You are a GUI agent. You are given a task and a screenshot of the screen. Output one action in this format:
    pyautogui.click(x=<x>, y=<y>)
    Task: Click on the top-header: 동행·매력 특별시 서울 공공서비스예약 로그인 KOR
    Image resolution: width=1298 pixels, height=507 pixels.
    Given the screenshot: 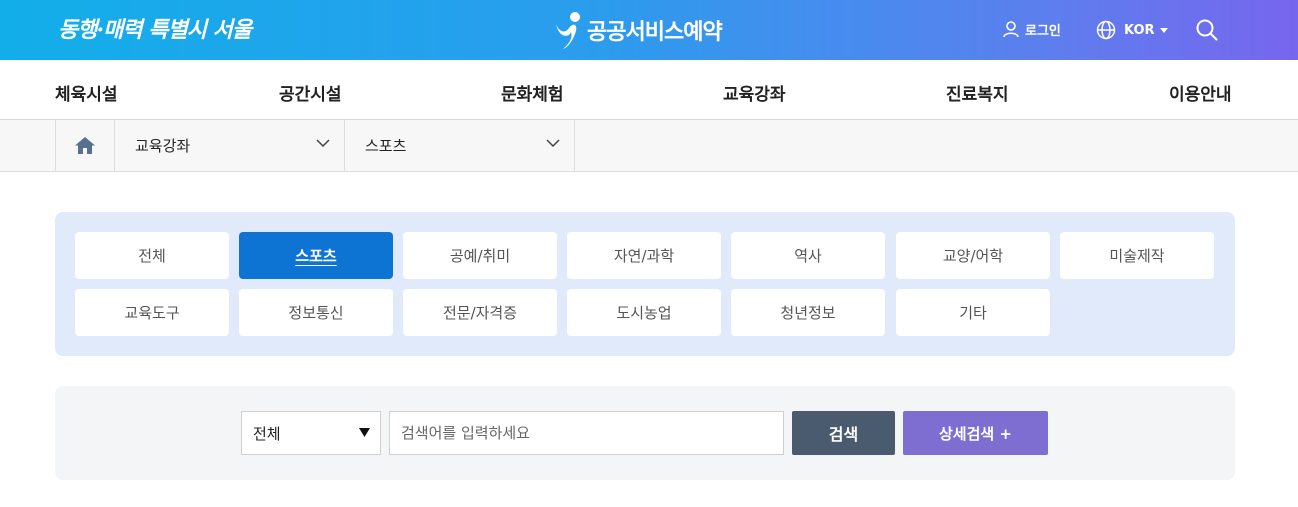 What is the action you would take?
    pyautogui.click(x=649, y=30)
    